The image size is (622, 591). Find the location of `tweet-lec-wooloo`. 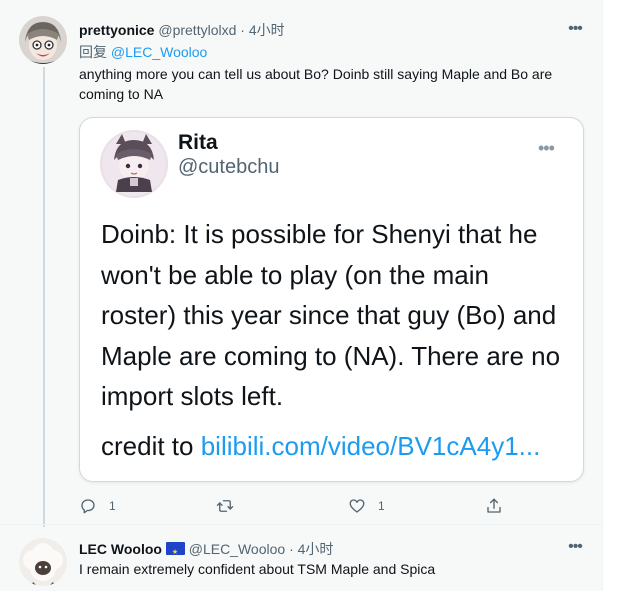

tweet-lec-wooloo is located at coordinates (301, 558).